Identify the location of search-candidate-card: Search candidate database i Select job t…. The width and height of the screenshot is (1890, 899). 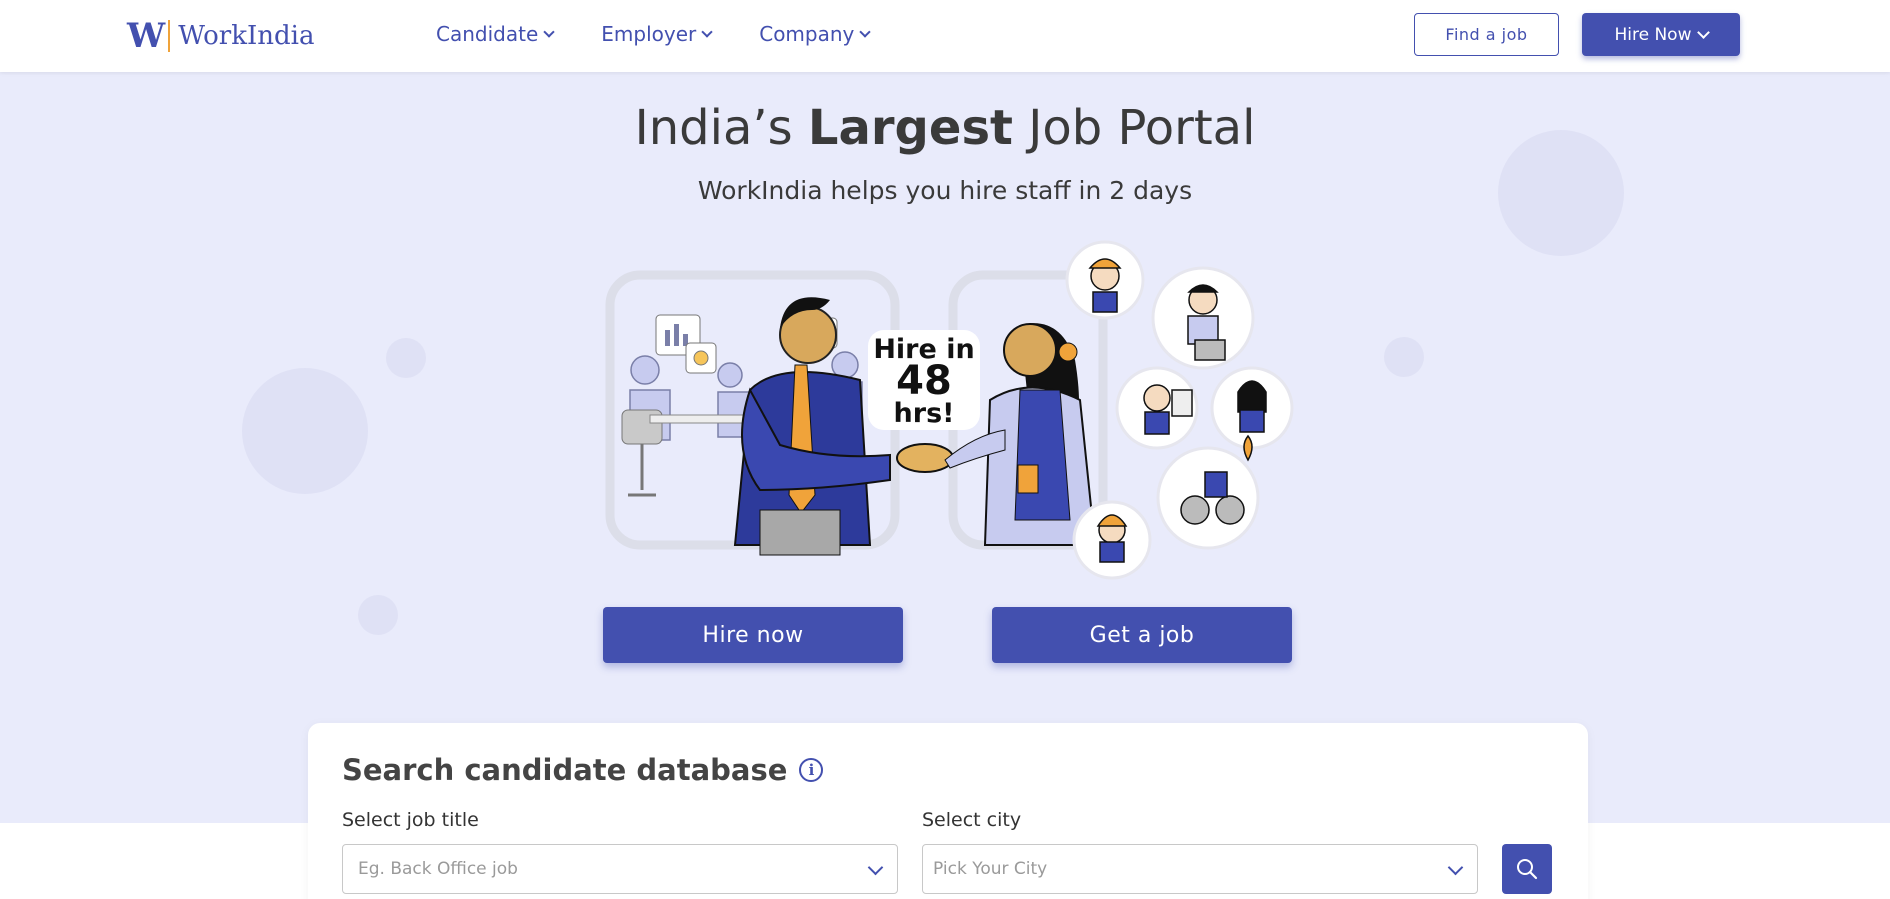
(948, 811).